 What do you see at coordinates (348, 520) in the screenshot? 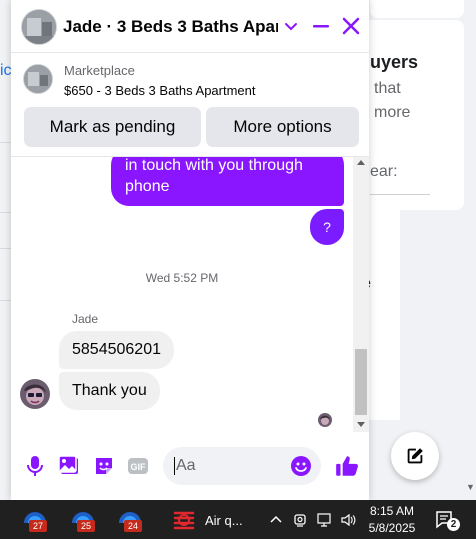
I see `speaker-icon` at bounding box center [348, 520].